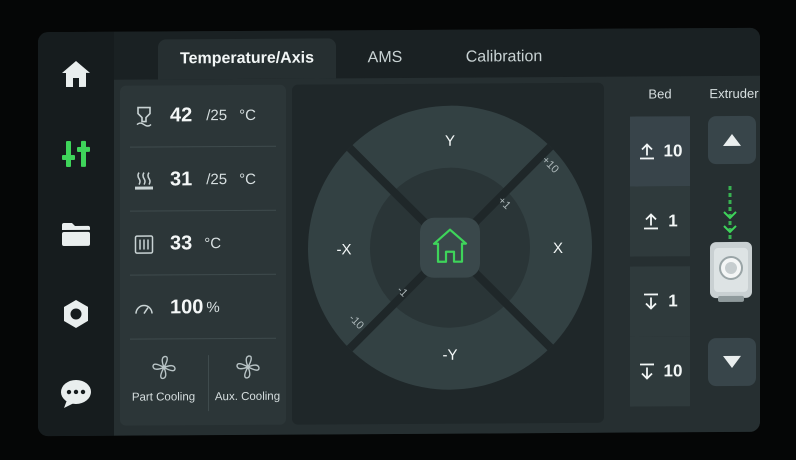 Image resolution: width=796 pixels, height=460 pixels. What do you see at coordinates (660, 371) in the screenshot?
I see `bed-down-10-button: 10` at bounding box center [660, 371].